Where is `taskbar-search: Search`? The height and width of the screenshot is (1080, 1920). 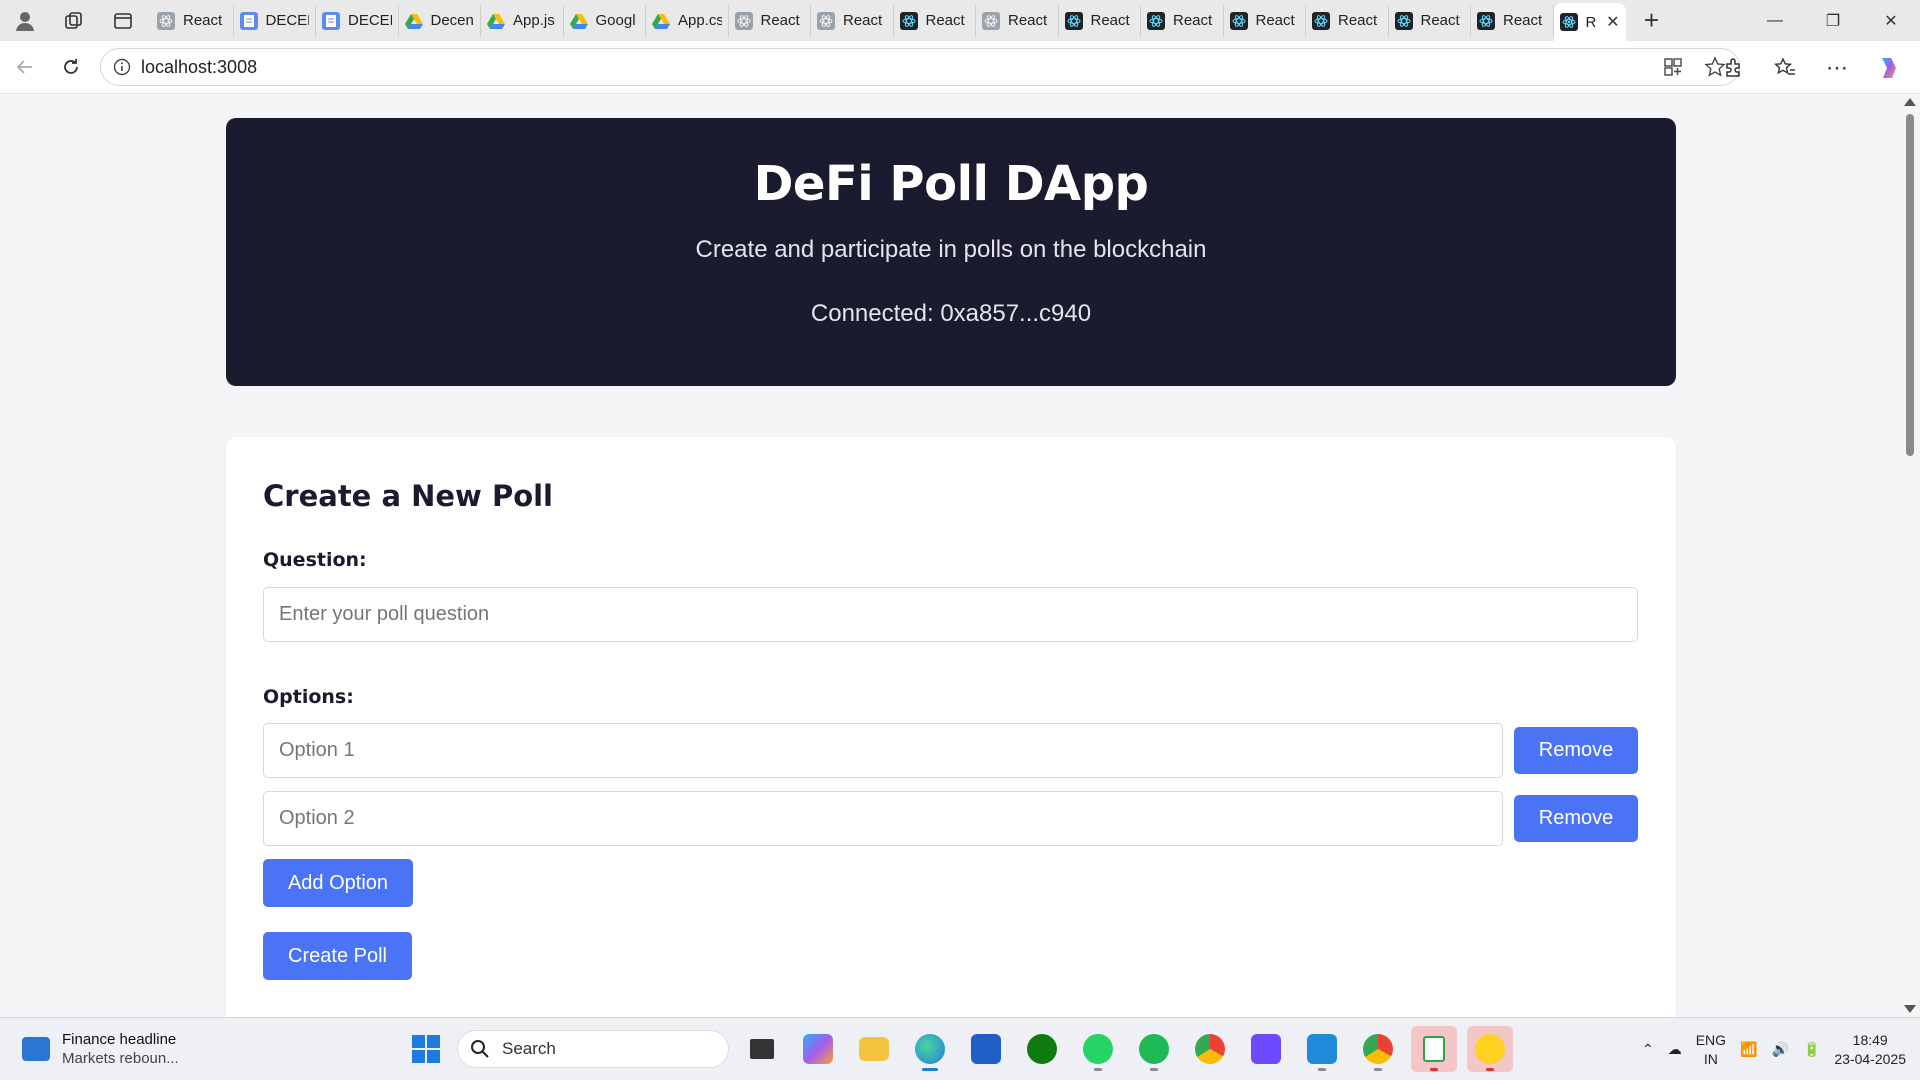
taskbar-search: Search is located at coordinates (593, 1049).